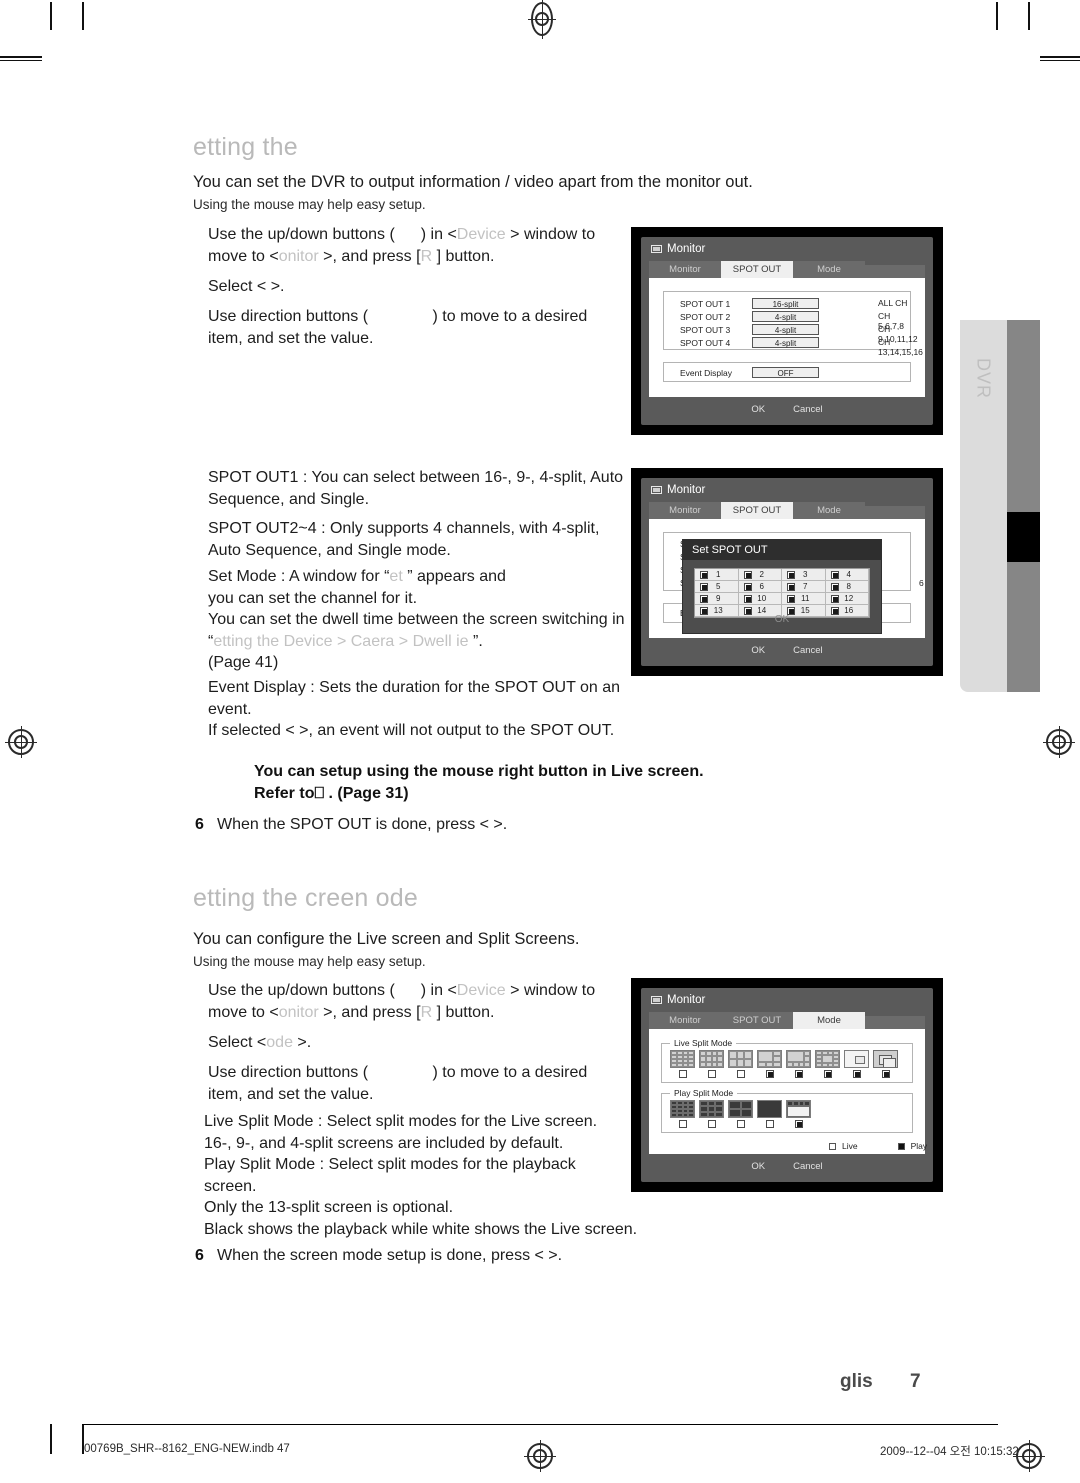 The width and height of the screenshot is (1080, 1483). I want to click on dvr3-ok-button: OK, so click(758, 1166).